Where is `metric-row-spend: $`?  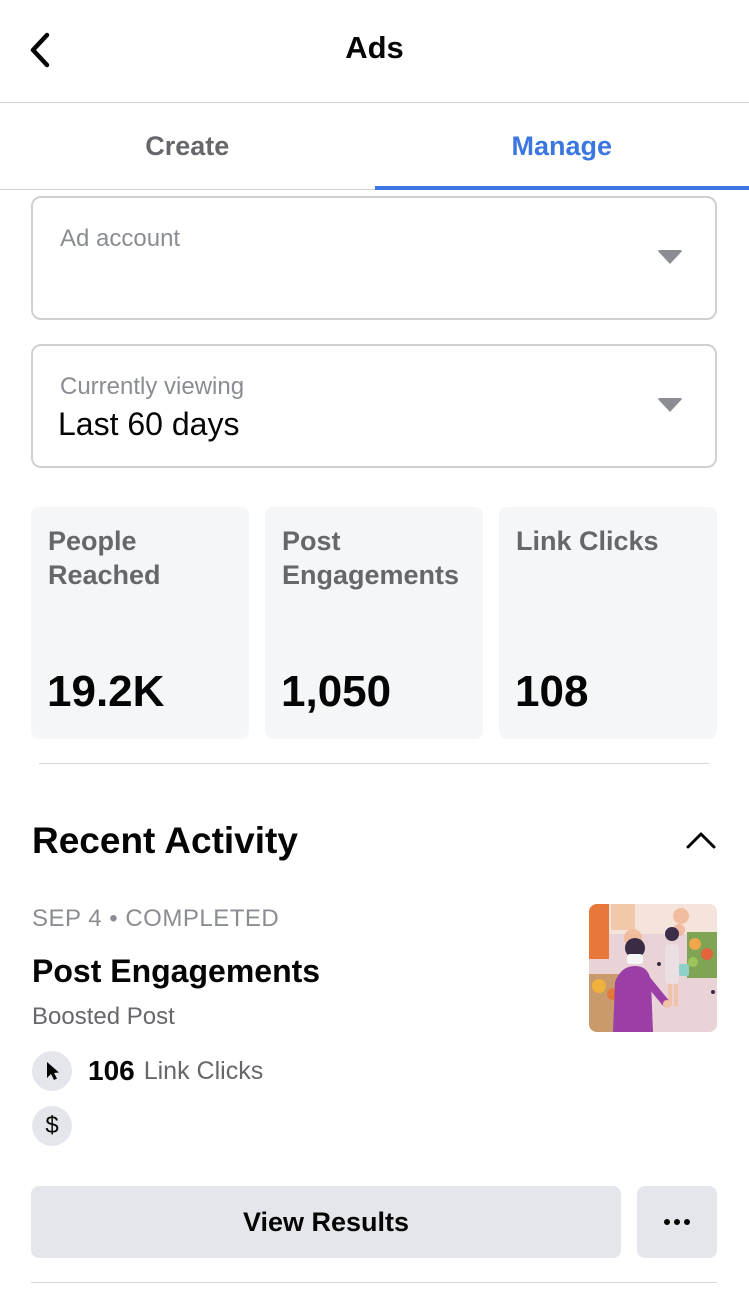
metric-row-spend: $ is located at coordinates (52, 1126).